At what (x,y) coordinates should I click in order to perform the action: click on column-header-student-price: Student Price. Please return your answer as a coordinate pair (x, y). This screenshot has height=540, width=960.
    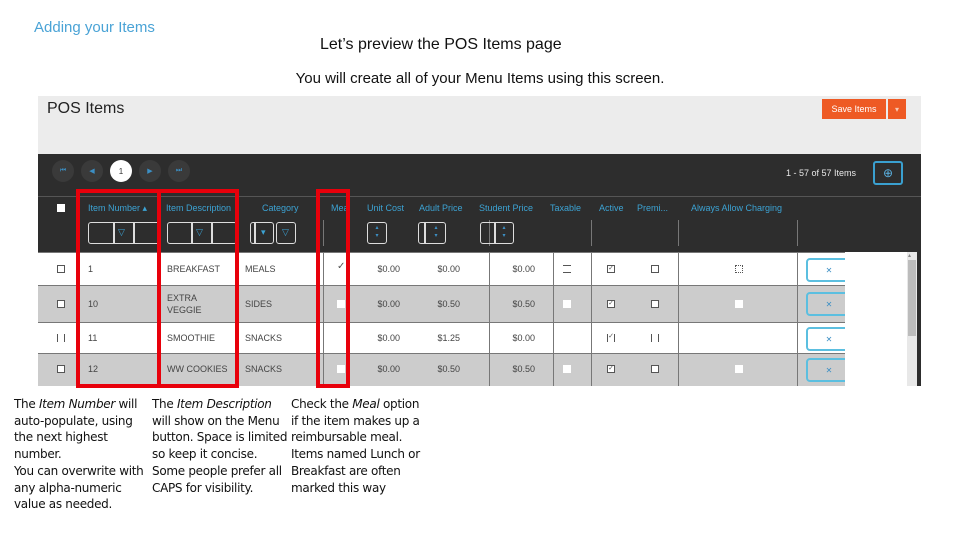
    Looking at the image, I should click on (506, 208).